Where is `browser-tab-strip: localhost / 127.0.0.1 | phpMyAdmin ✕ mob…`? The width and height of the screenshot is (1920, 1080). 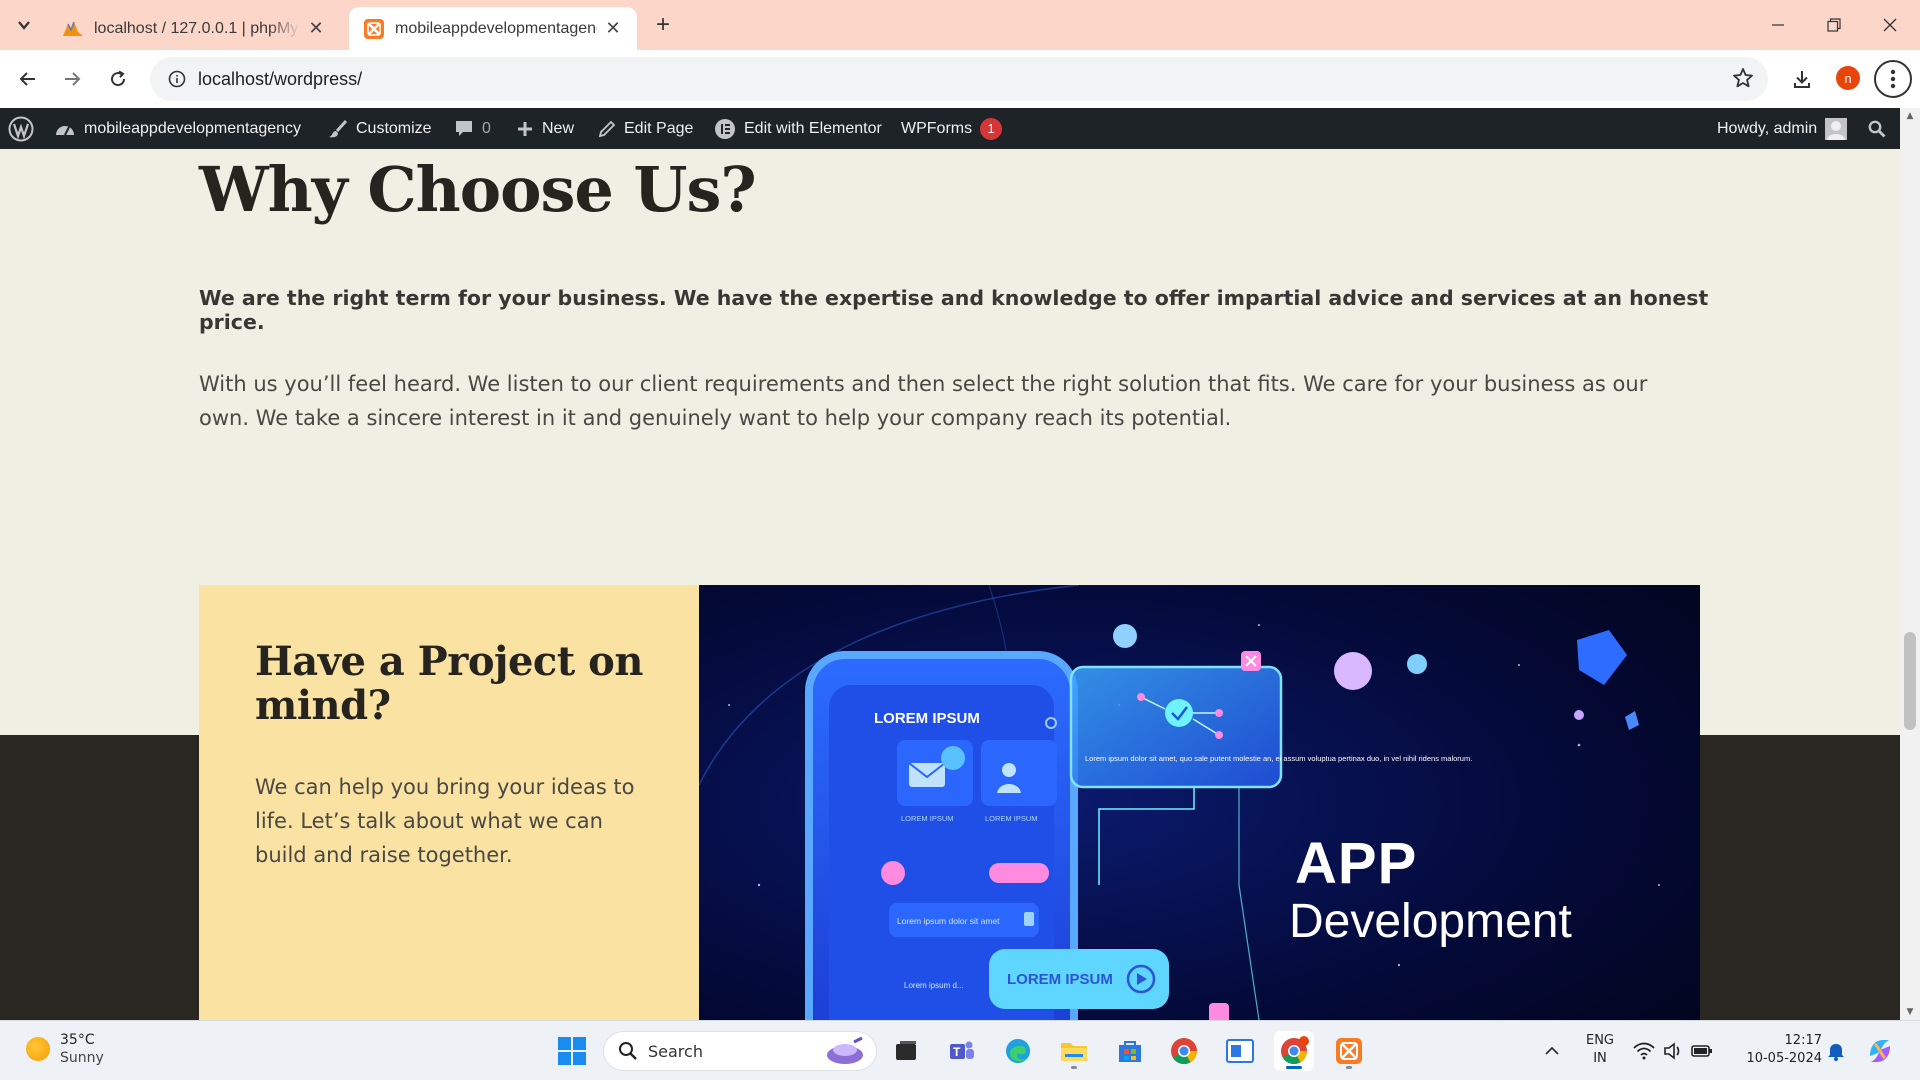
browser-tab-strip: localhost / 127.0.0.1 | phpMyAdmin ✕ mob… is located at coordinates (960, 25).